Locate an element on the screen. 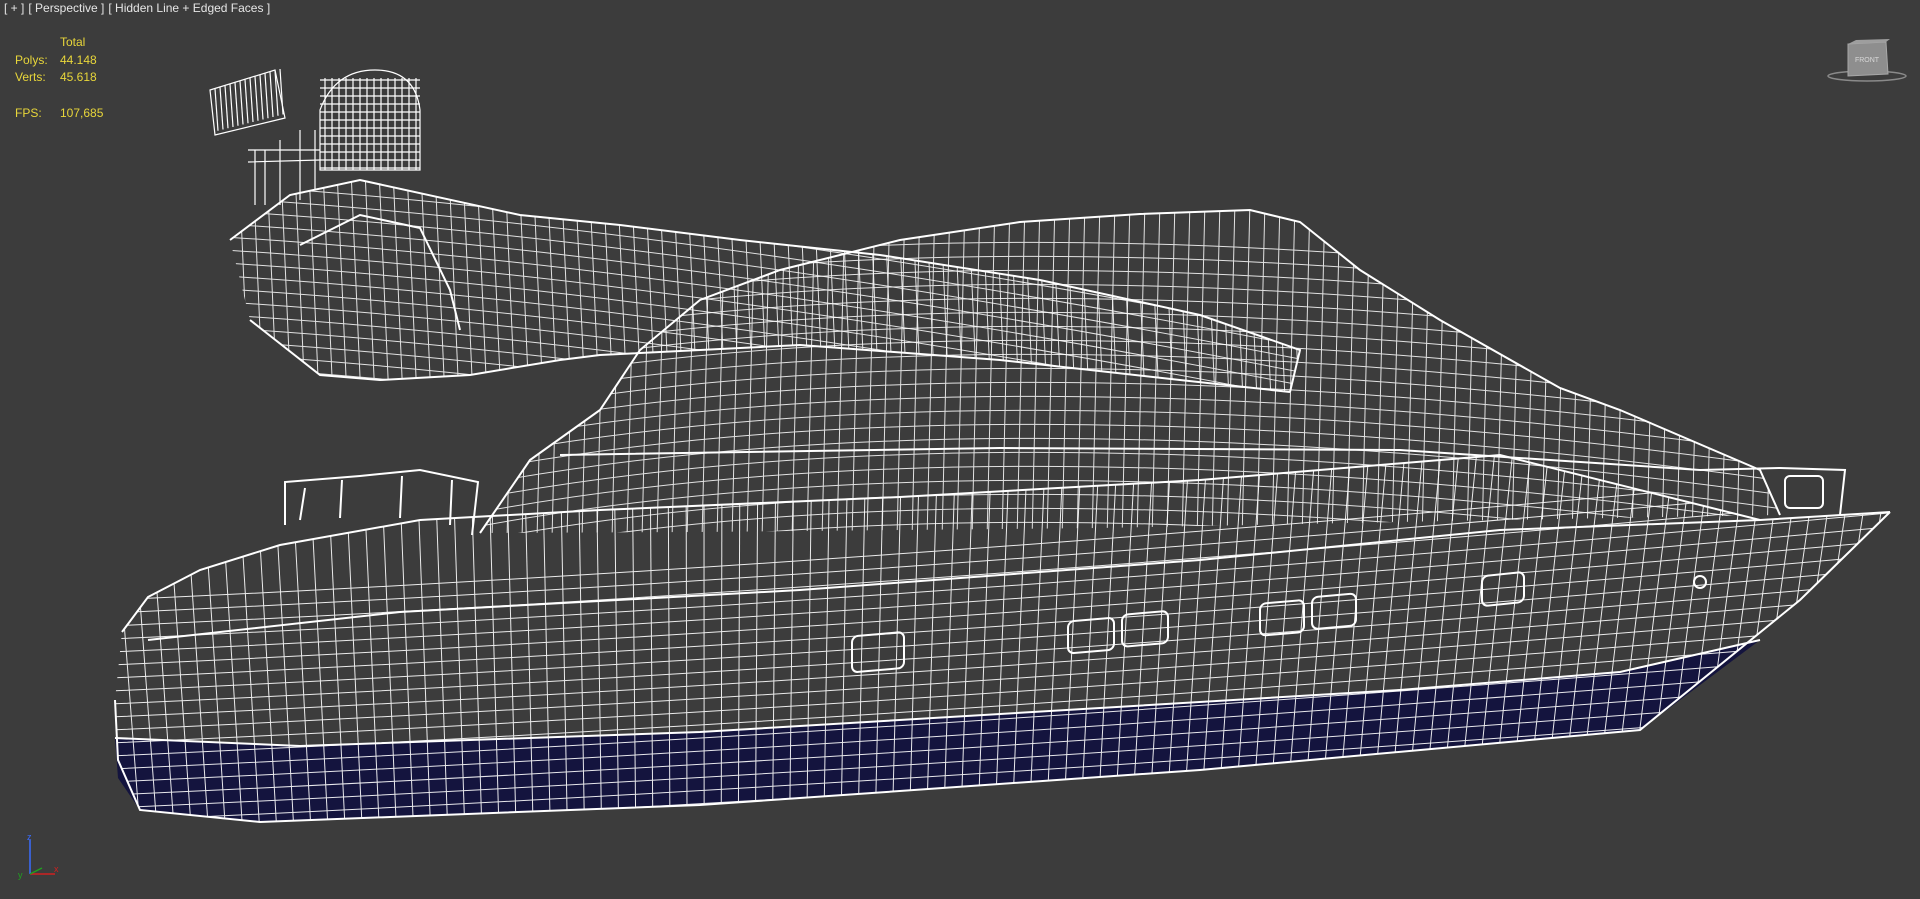 Image resolution: width=1920 pixels, height=899 pixels. stats-header: Total is located at coordinates (73, 42).